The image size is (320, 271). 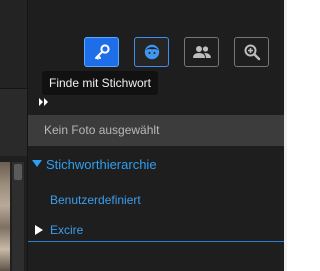 I want to click on photo-thumbnail, so click(x=5, y=216).